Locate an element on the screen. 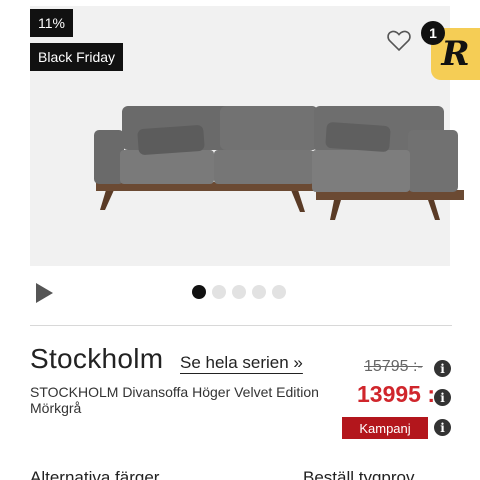 The height and width of the screenshot is (480, 480). gallery-pagination is located at coordinates (239, 292).